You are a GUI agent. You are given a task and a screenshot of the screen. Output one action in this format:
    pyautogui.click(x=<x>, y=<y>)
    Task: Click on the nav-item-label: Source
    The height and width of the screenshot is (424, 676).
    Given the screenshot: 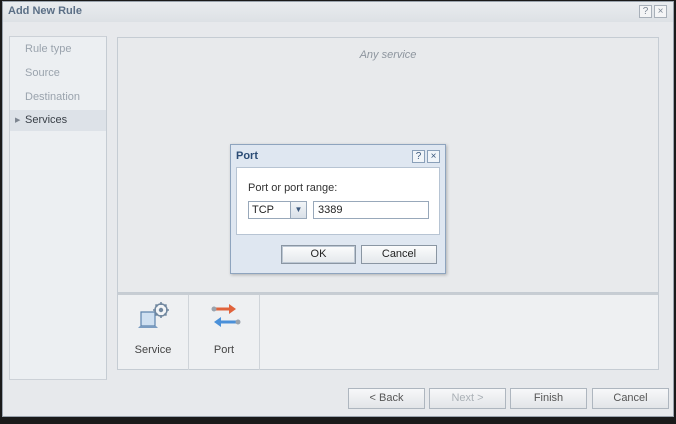 What is the action you would take?
    pyautogui.click(x=42, y=73)
    